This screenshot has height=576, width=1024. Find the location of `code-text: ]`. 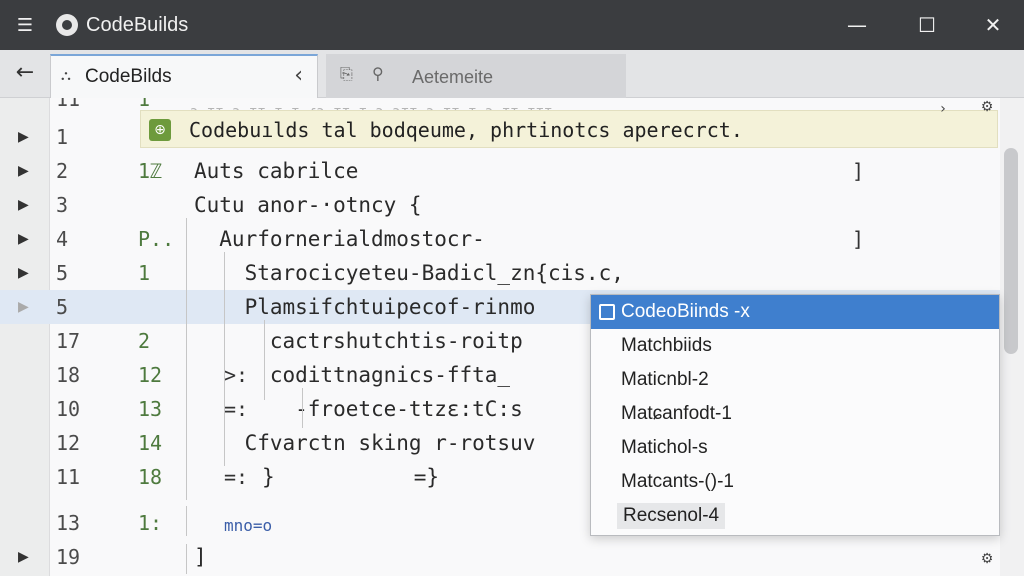

code-text: ] is located at coordinates (200, 557).